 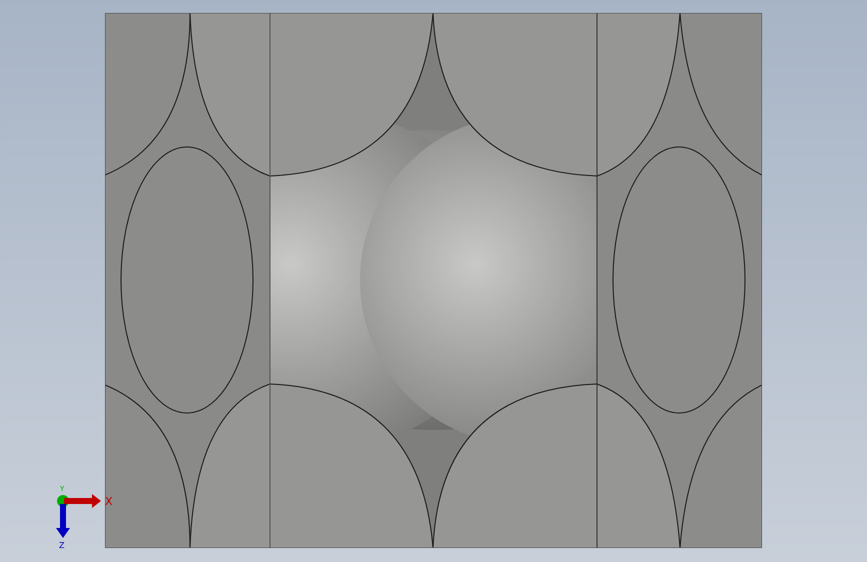 What do you see at coordinates (109, 501) in the screenshot?
I see `x-axis-label: X` at bounding box center [109, 501].